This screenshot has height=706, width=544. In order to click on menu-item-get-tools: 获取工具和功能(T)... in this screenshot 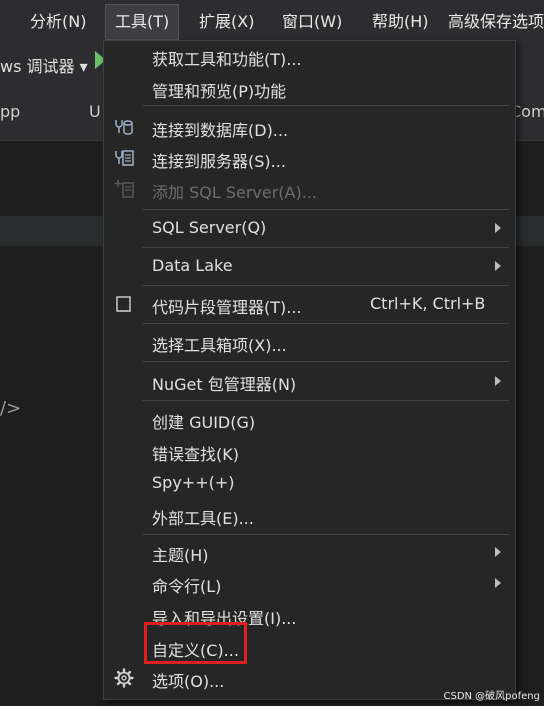, I will do `click(309, 56)`.